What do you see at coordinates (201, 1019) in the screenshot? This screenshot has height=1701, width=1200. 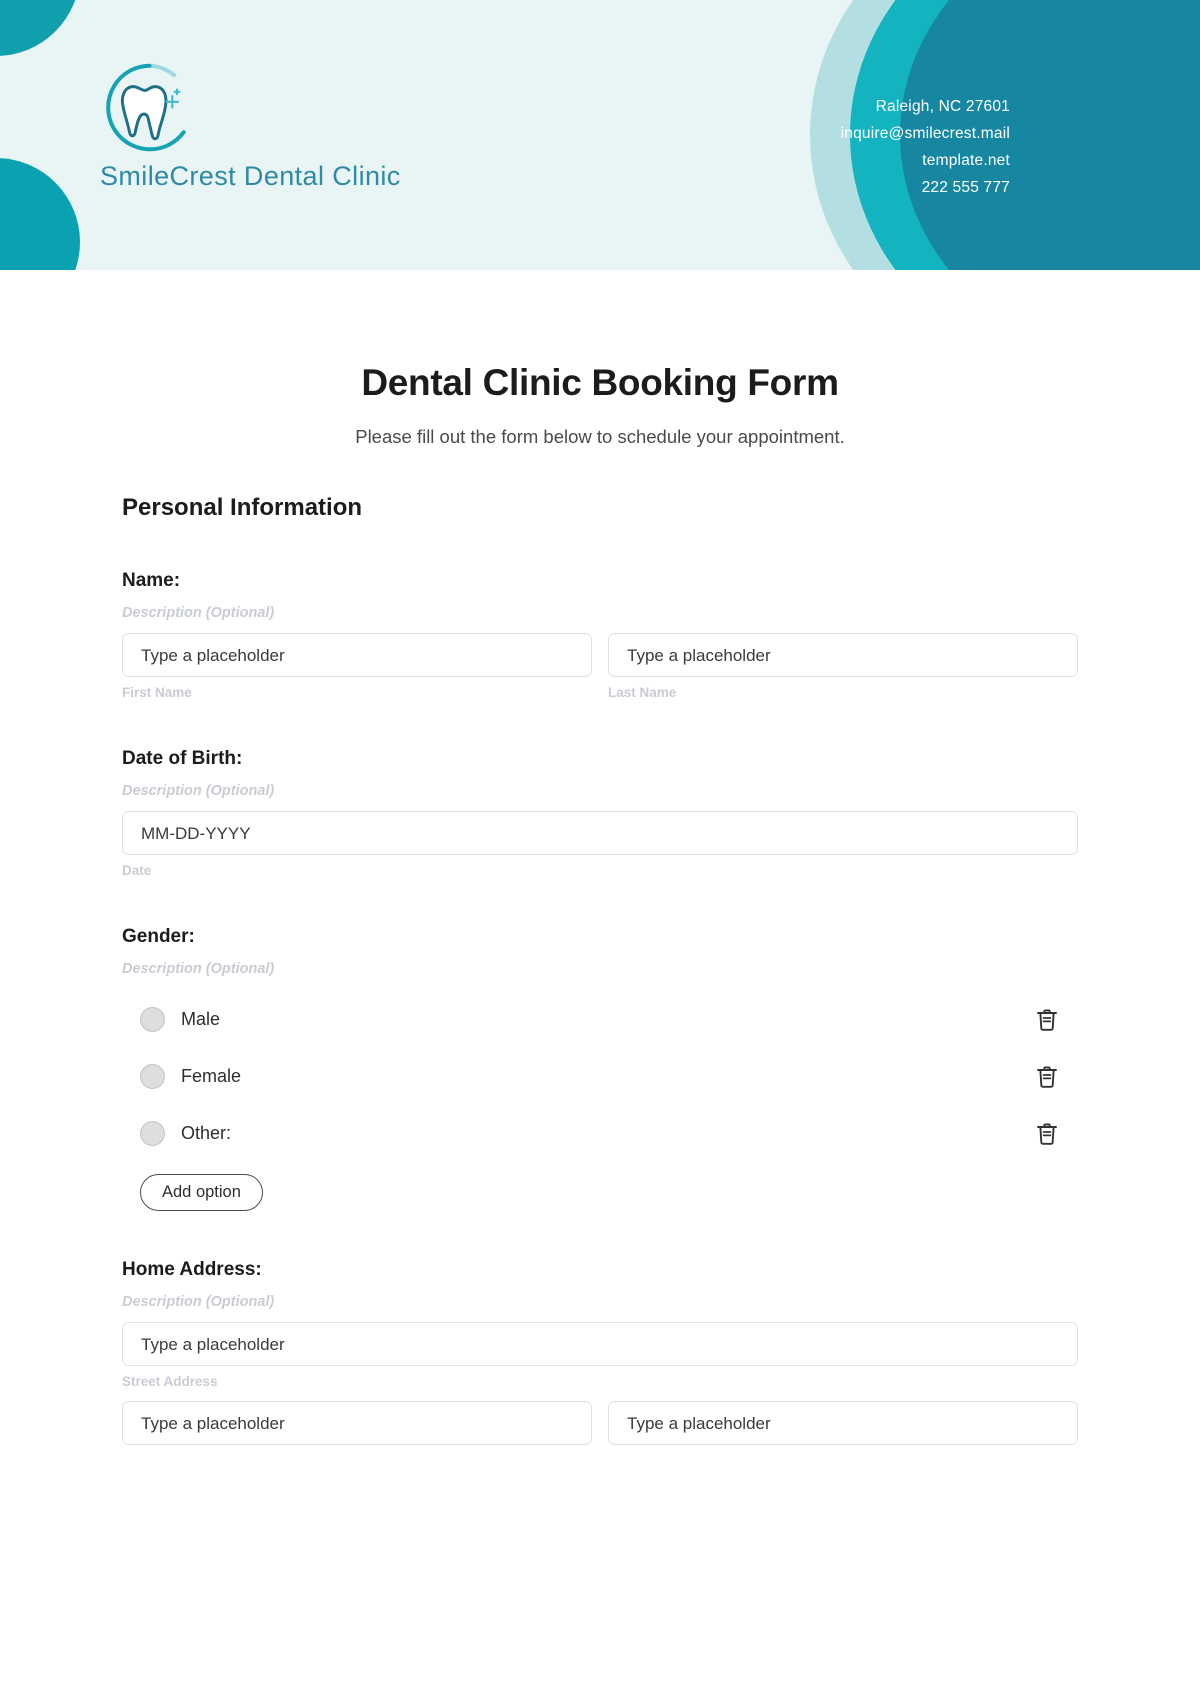 I see `gender-option-label: Male` at bounding box center [201, 1019].